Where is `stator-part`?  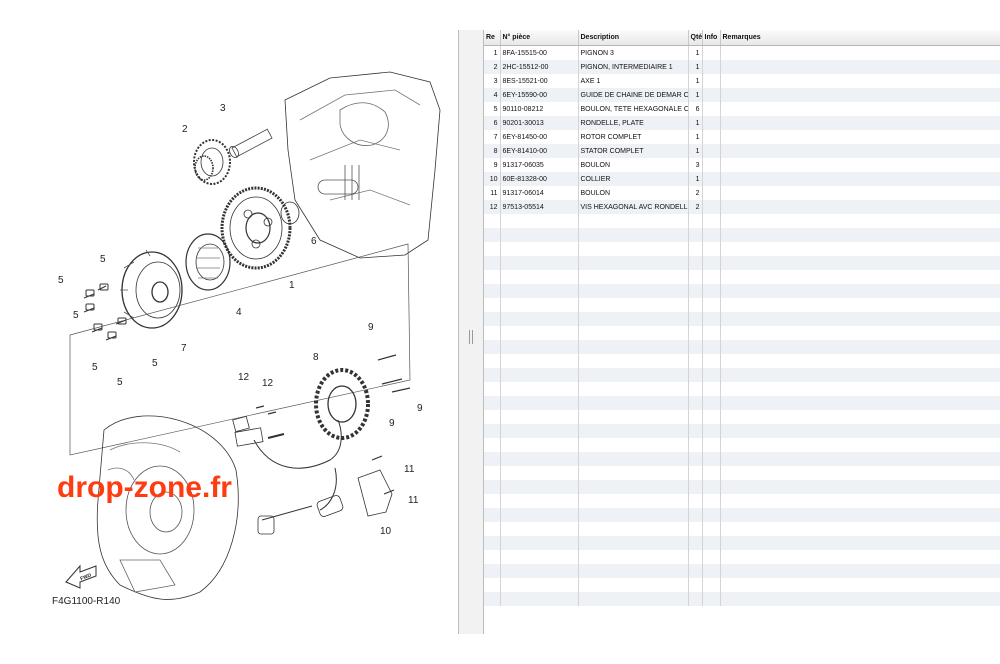 stator-part is located at coordinates (342, 404).